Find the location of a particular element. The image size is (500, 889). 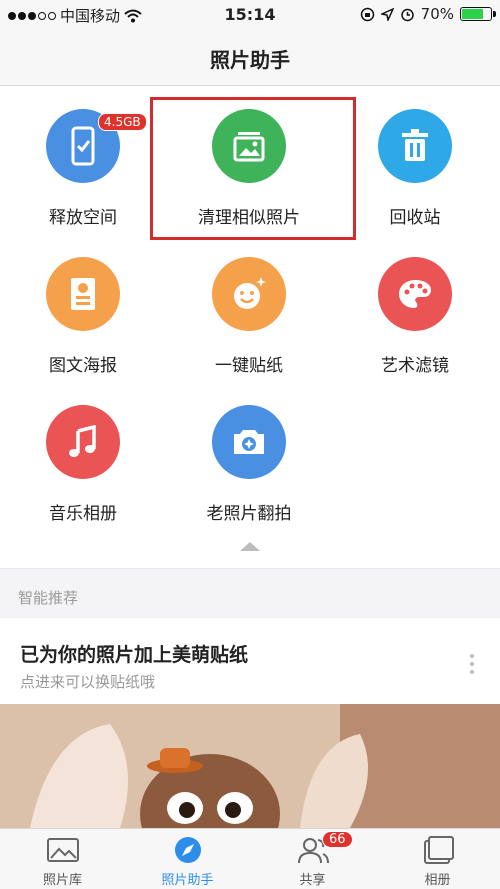

photo-stack-icon is located at coordinates (249, 146).